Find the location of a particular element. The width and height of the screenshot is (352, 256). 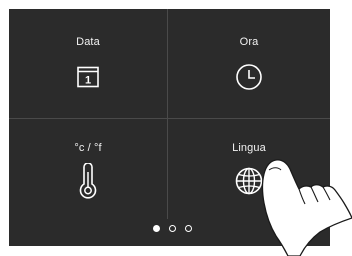

tile-time-label: Ora is located at coordinates (249, 42).